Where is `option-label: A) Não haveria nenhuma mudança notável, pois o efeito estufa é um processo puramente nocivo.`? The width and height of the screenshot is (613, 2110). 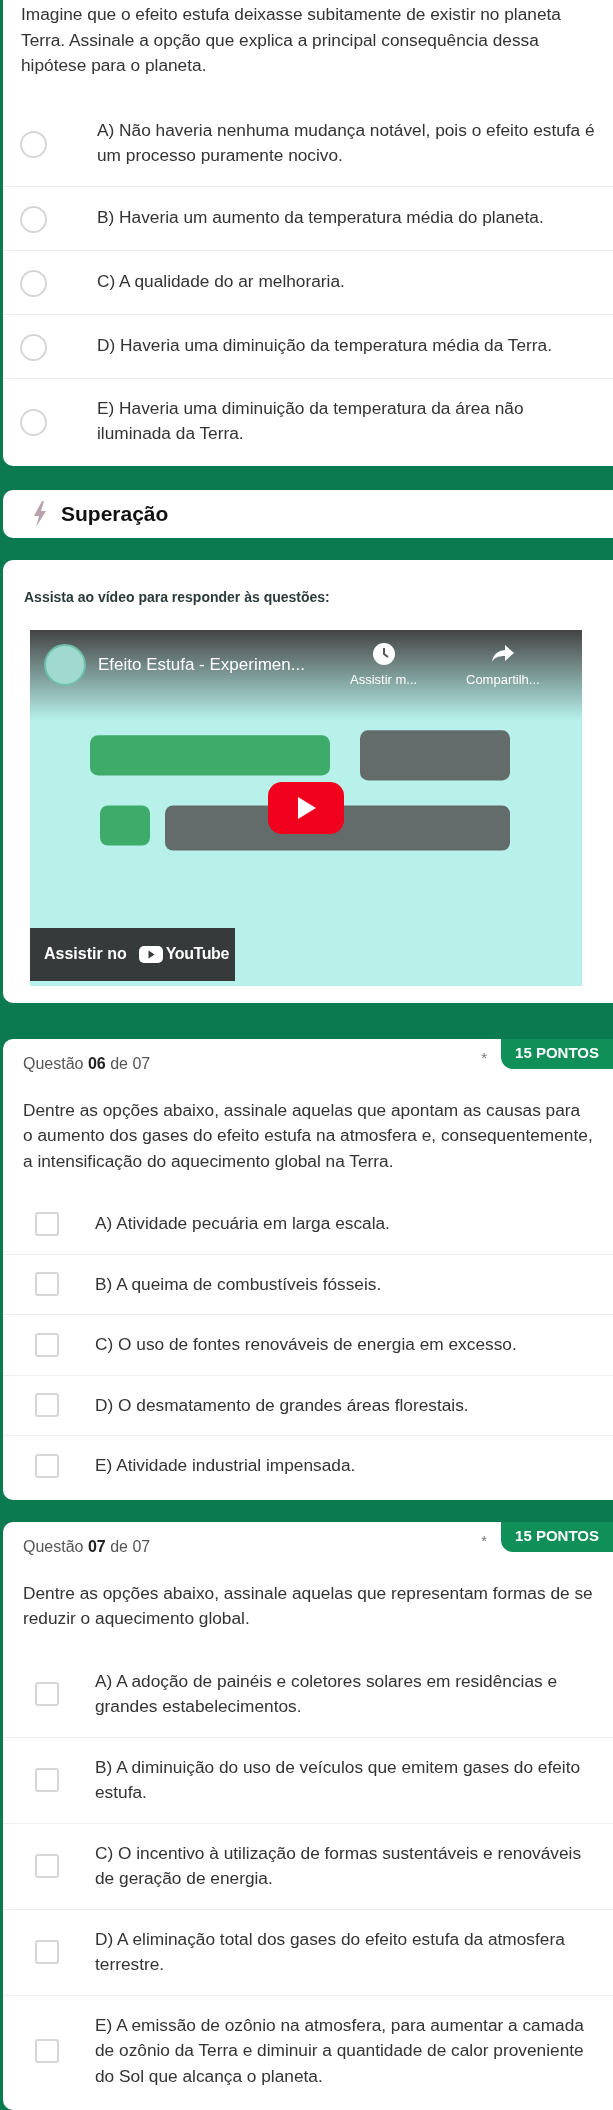
option-label: A) Não haveria nenhuma mudança notável, pois o efeito estufa é um processo puramente nocivo. is located at coordinates (348, 143).